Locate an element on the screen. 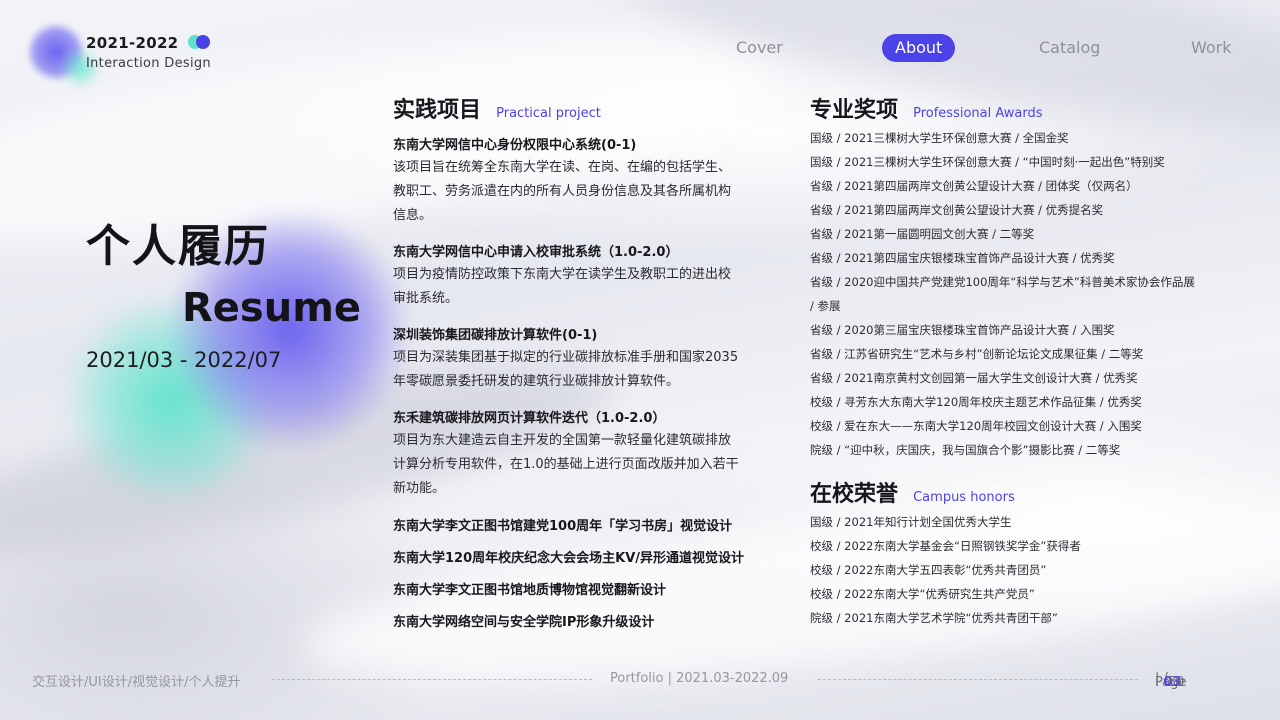  nav-work: Work is located at coordinates (1211, 48).